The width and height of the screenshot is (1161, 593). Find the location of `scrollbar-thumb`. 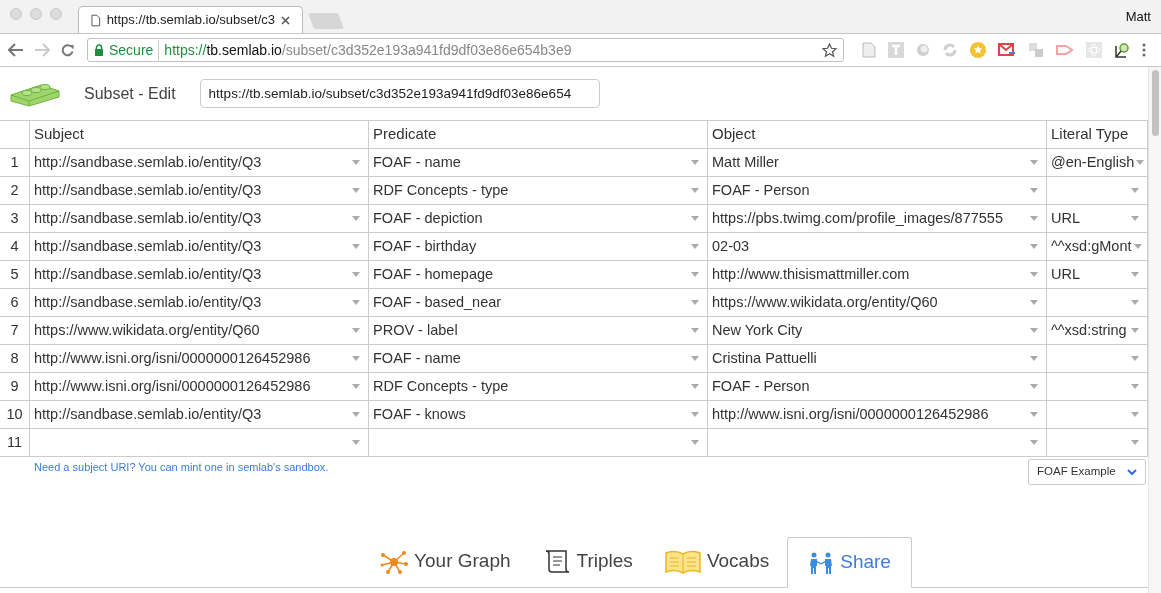

scrollbar-thumb is located at coordinates (1155, 103).